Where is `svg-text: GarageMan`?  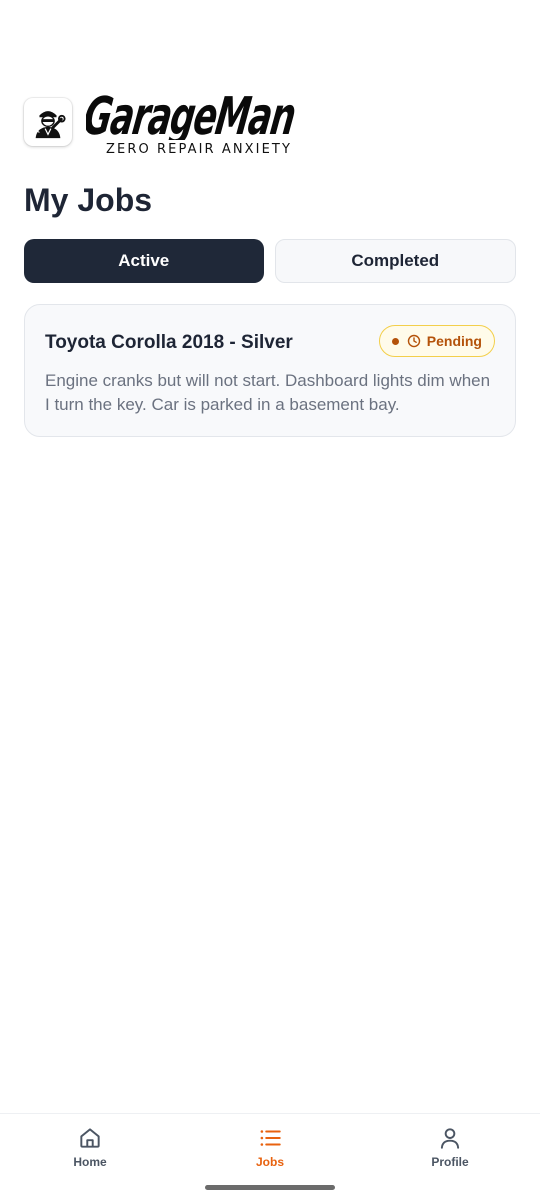 svg-text: GarageMan is located at coordinates (192, 115).